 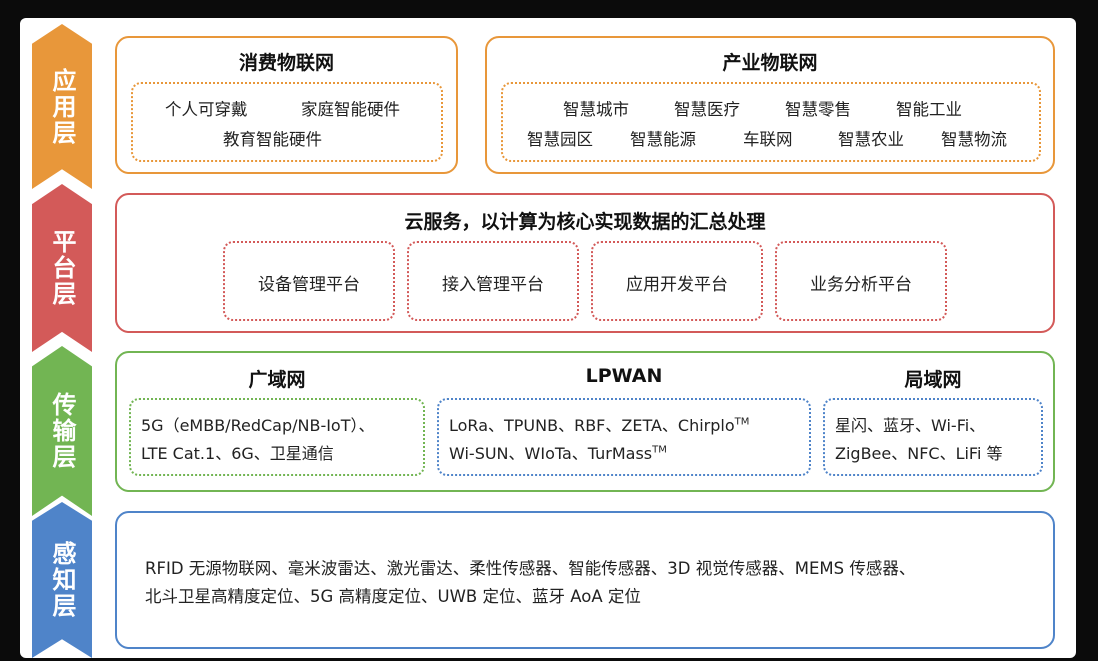 What do you see at coordinates (62, 431) in the screenshot?
I see `layer-label-transport: 传输层` at bounding box center [62, 431].